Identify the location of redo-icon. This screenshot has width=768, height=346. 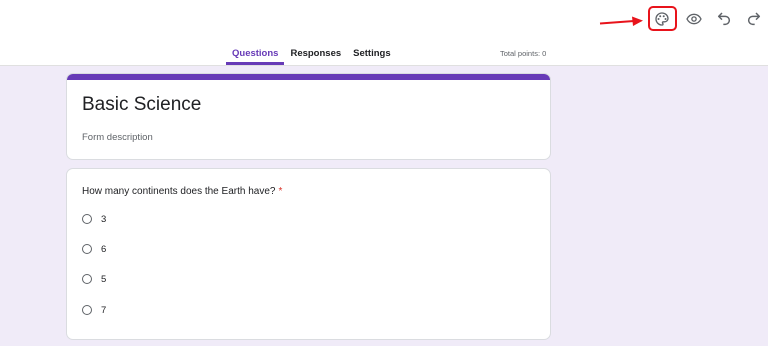
(754, 19).